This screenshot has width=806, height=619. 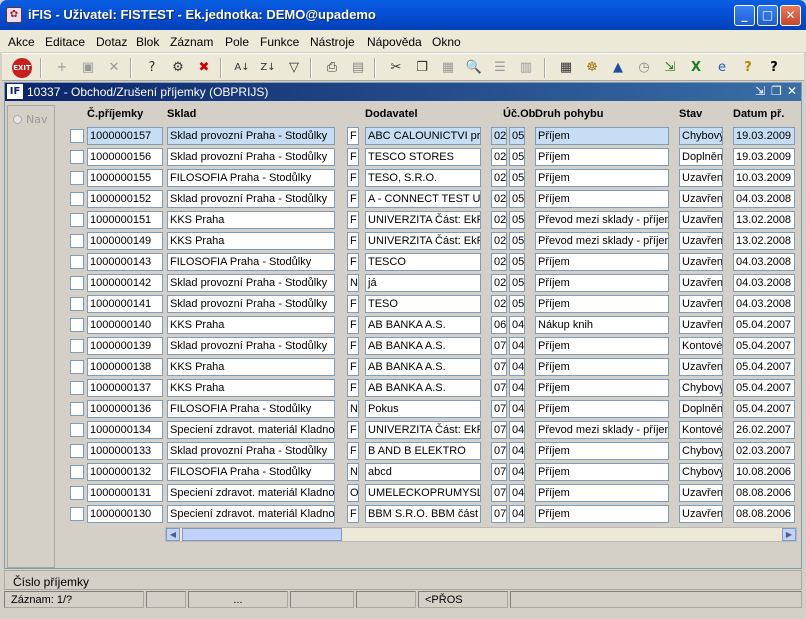 What do you see at coordinates (423, 304) in the screenshot?
I see `cell-dodavatel: TESO` at bounding box center [423, 304].